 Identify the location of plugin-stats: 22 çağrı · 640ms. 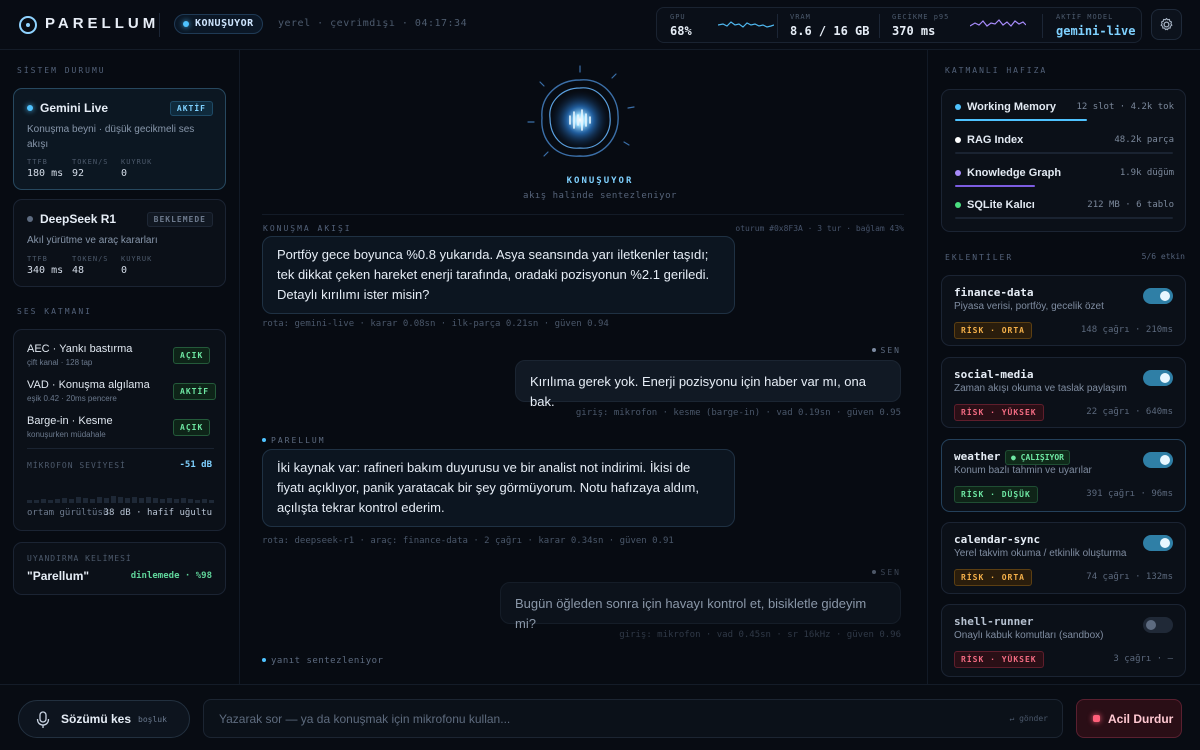
(1129, 412).